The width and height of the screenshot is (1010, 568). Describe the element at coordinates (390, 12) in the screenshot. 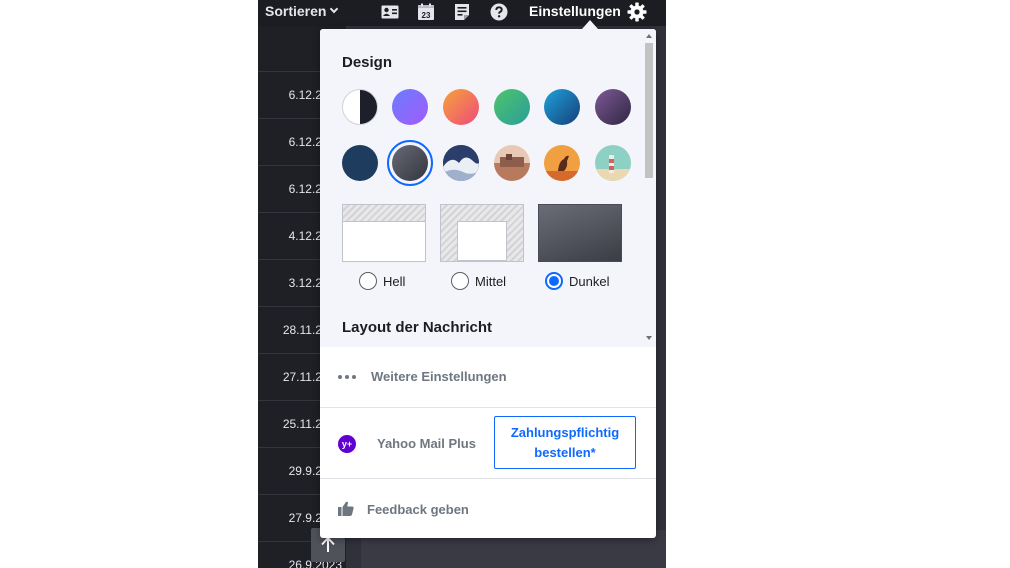

I see `contacts-icon` at that location.